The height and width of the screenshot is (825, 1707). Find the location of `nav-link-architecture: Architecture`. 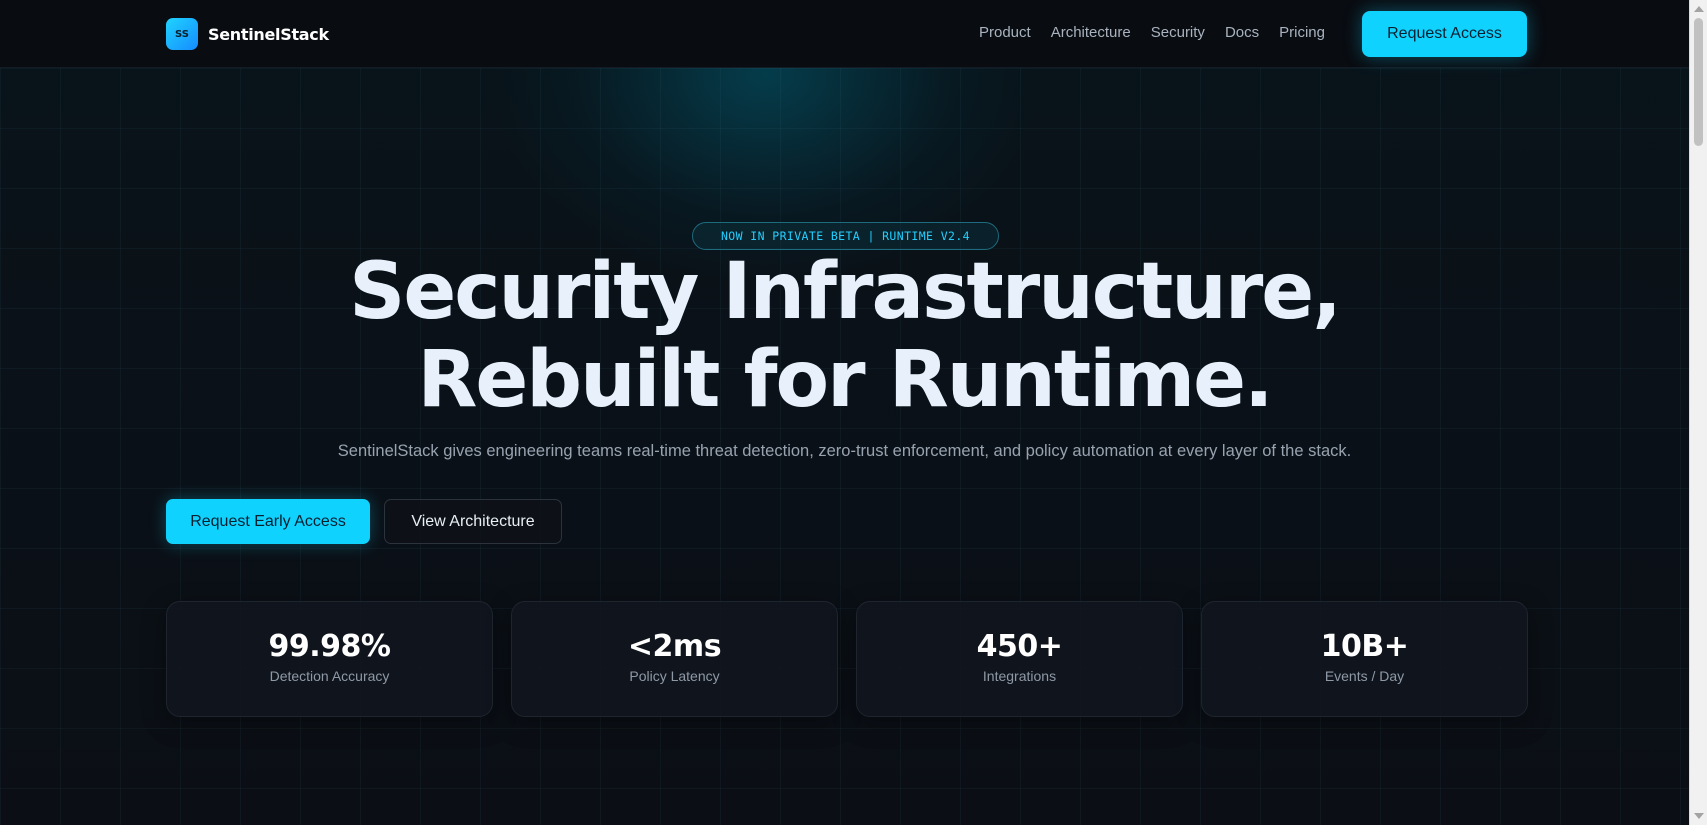

nav-link-architecture: Architecture is located at coordinates (1091, 32).